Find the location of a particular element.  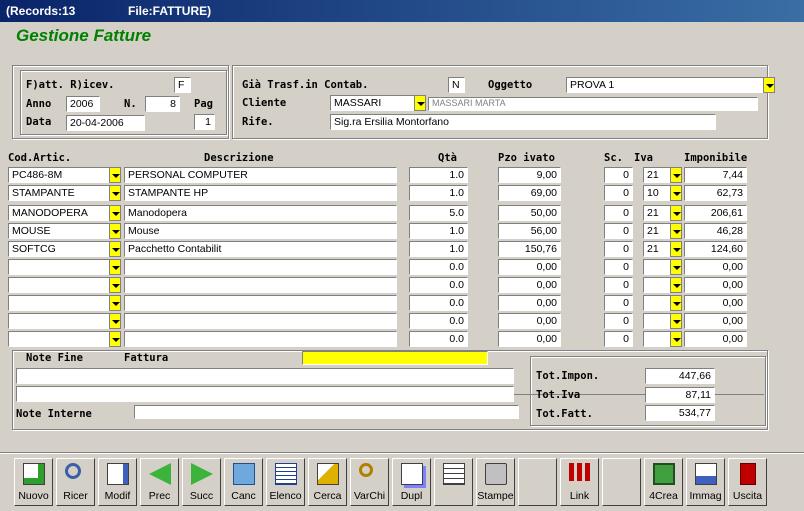

toolbar-button-canc: Canc is located at coordinates (243, 482).